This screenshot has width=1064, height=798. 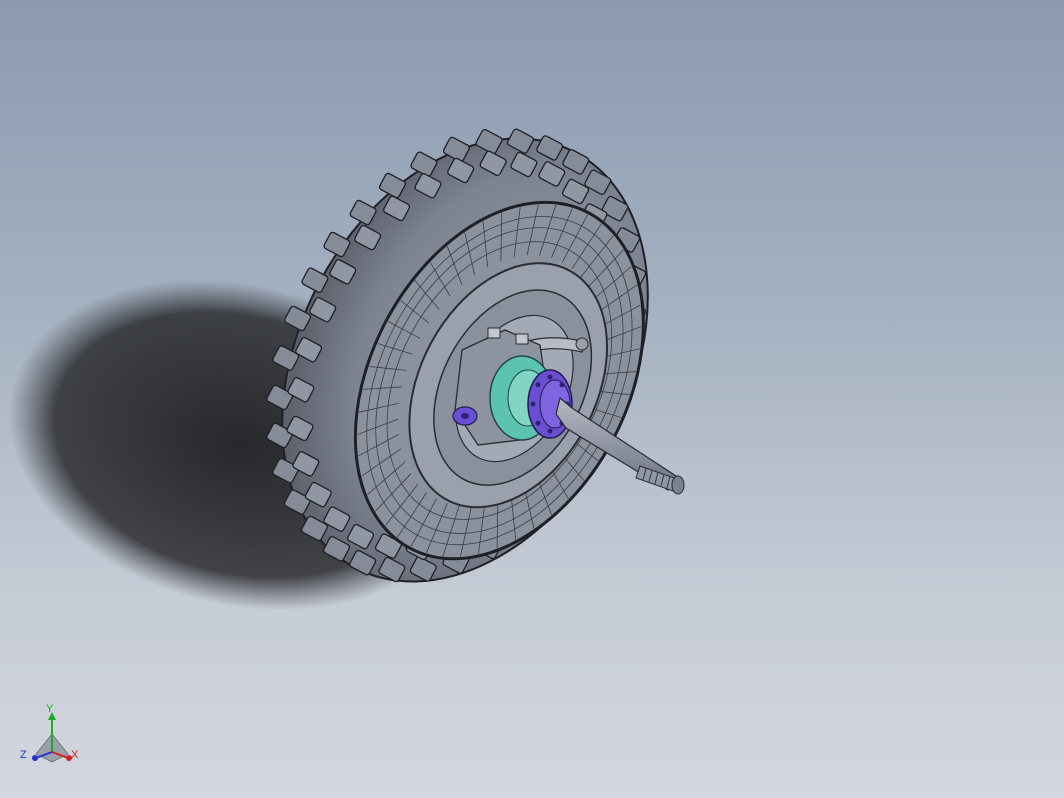 I want to click on x-axis-label: X, so click(x=75, y=755).